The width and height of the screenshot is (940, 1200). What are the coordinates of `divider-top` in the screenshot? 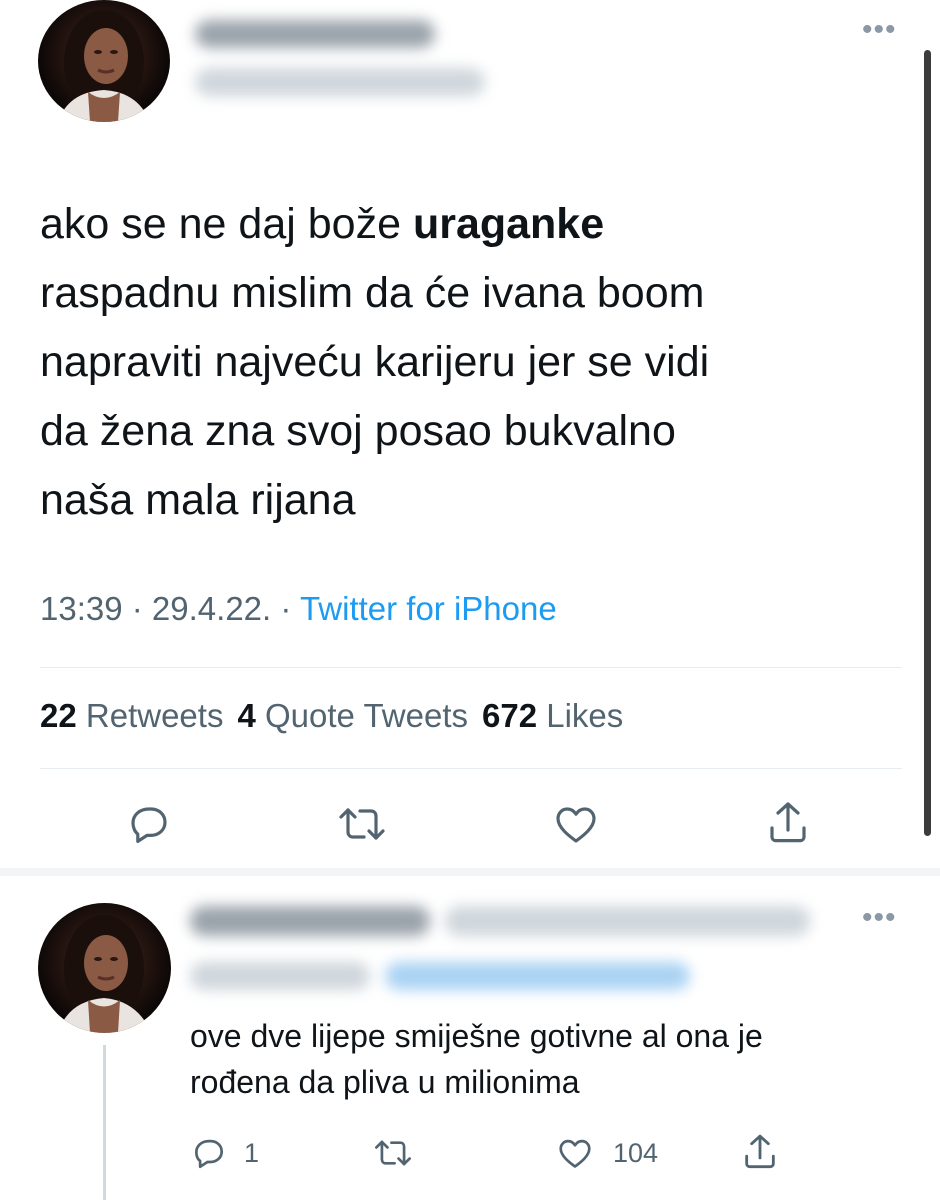 It's located at (471, 667).